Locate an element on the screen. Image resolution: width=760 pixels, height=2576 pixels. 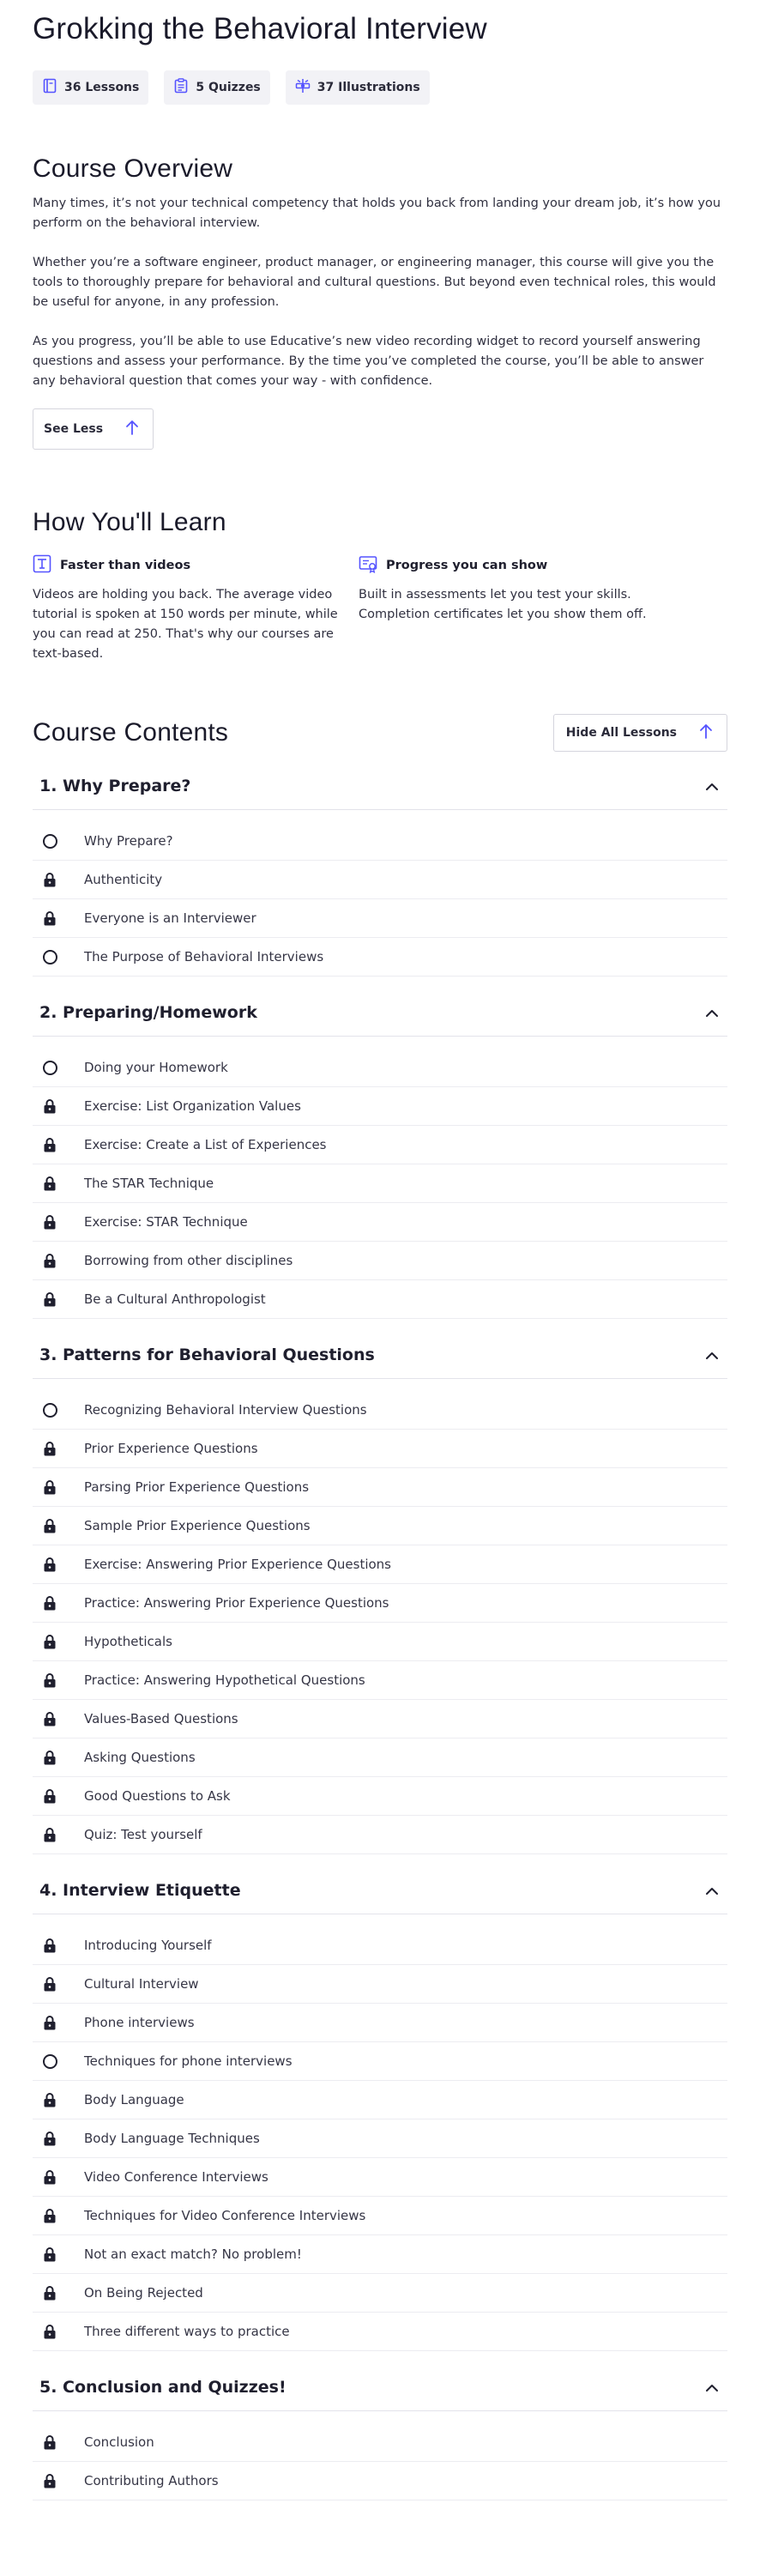
text-format-icon is located at coordinates (42, 565).